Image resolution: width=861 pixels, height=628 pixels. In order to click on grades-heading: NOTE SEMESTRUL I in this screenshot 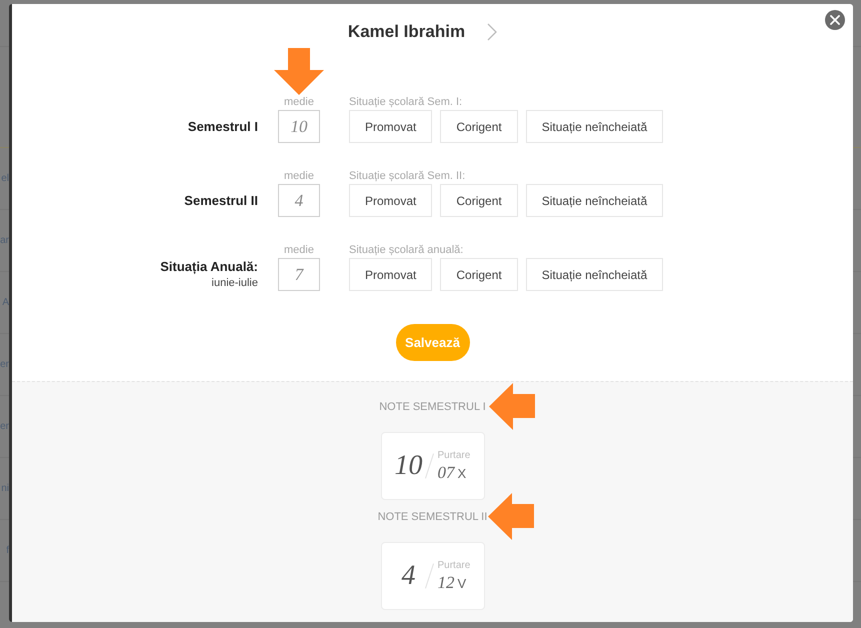, I will do `click(432, 407)`.